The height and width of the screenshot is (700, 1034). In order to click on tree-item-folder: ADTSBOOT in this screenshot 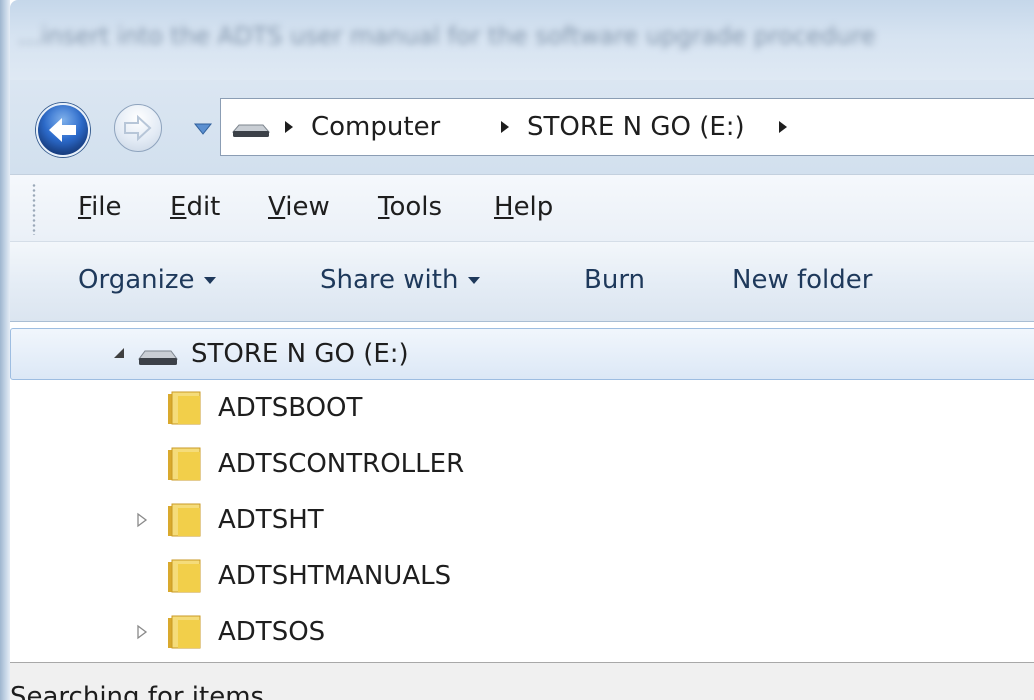, I will do `click(522, 408)`.